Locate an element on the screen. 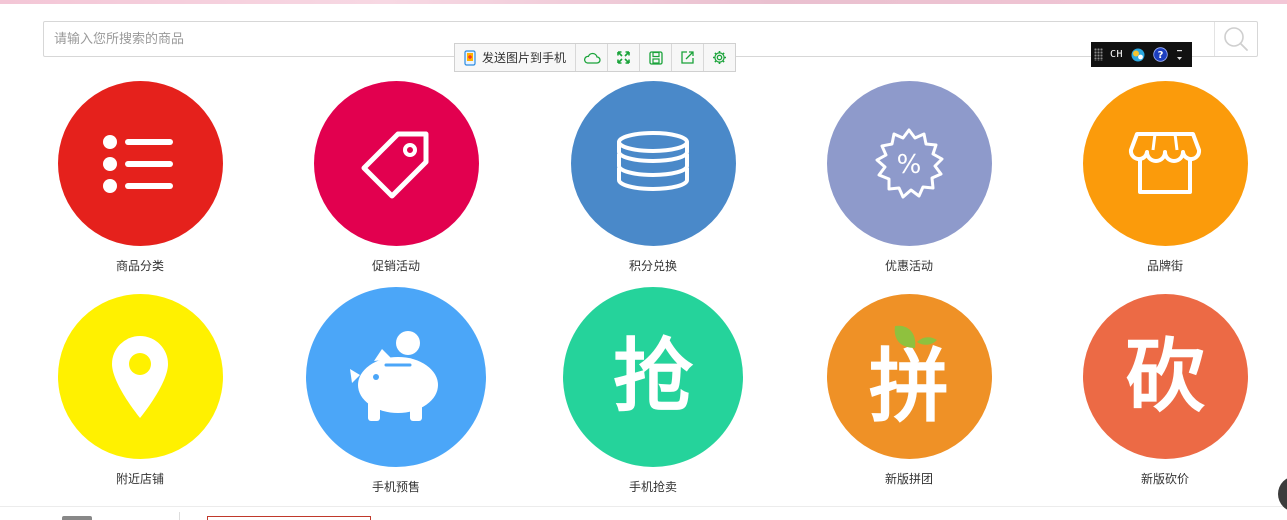 The height and width of the screenshot is (520, 1287). category-circle: 拼 is located at coordinates (909, 376).